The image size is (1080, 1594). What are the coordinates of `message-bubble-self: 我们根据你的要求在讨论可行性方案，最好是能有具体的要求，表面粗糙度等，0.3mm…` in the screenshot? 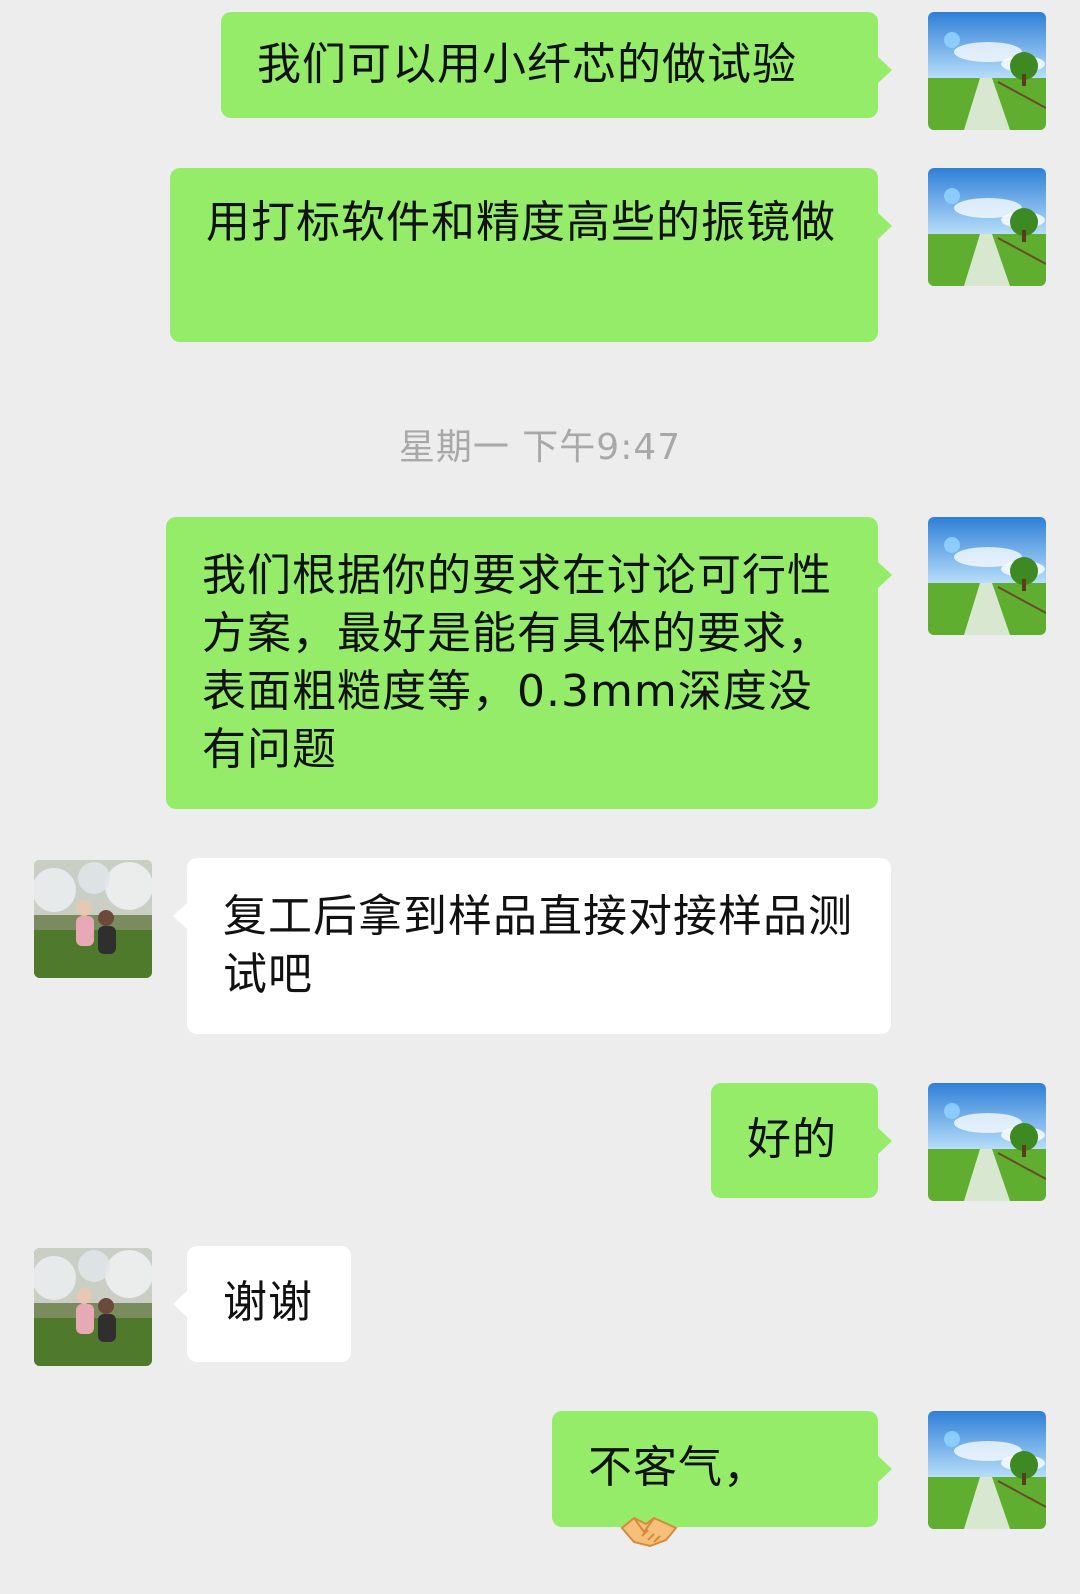 It's located at (529, 663).